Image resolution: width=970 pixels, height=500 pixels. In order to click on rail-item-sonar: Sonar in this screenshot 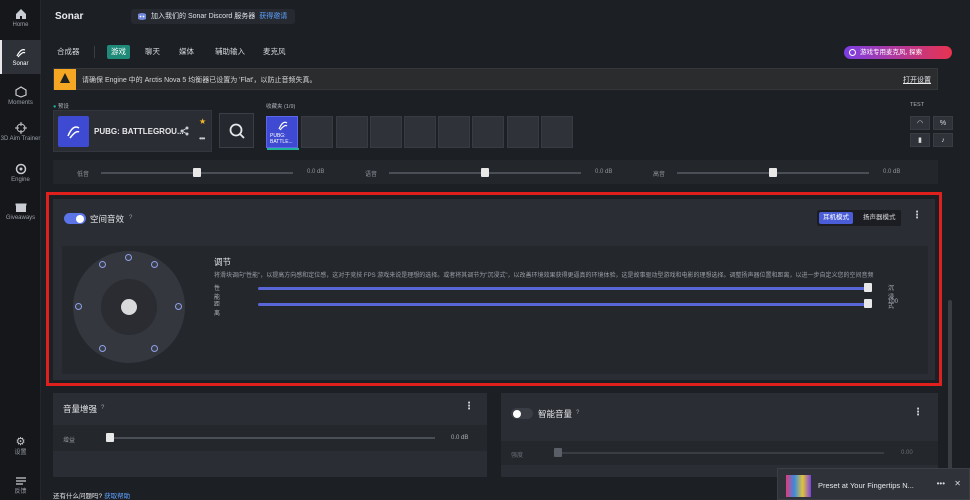, I will do `click(20, 57)`.